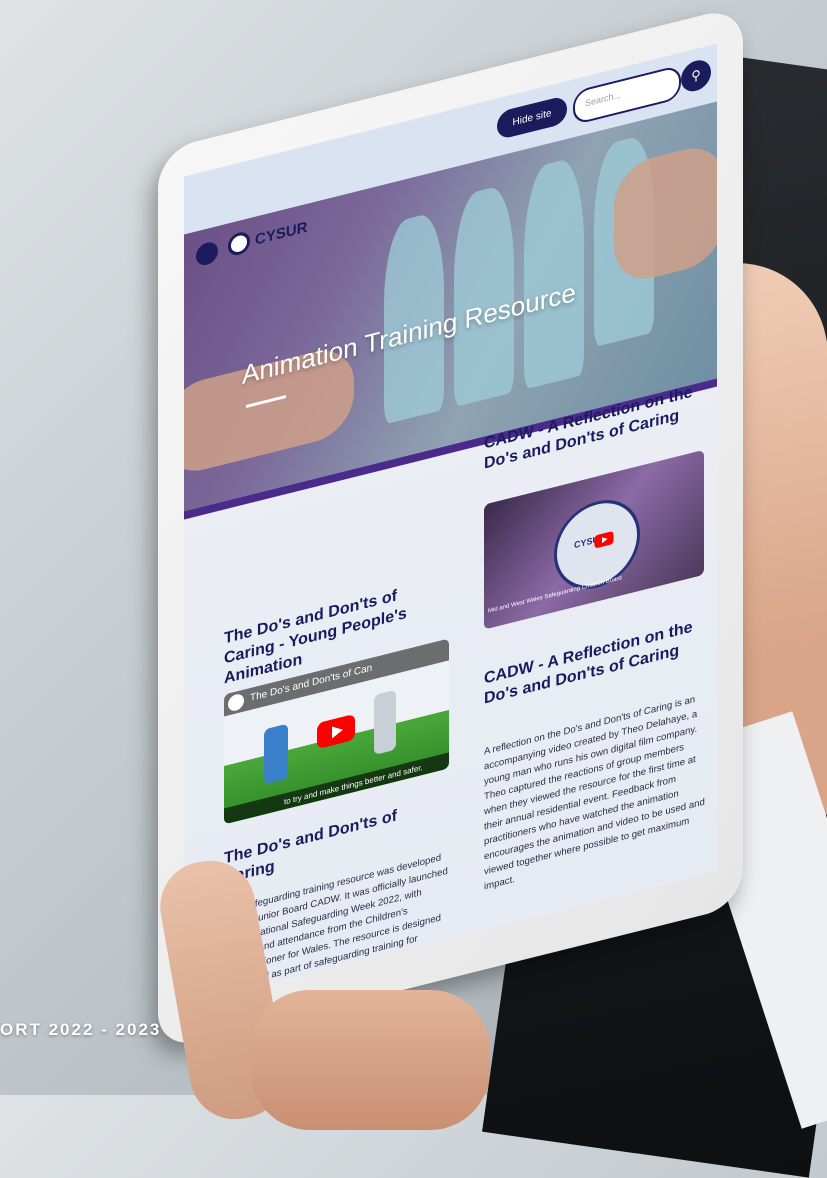 The width and height of the screenshot is (827, 1178). What do you see at coordinates (532, 117) in the screenshot?
I see `hide-site-button: Hide site` at bounding box center [532, 117].